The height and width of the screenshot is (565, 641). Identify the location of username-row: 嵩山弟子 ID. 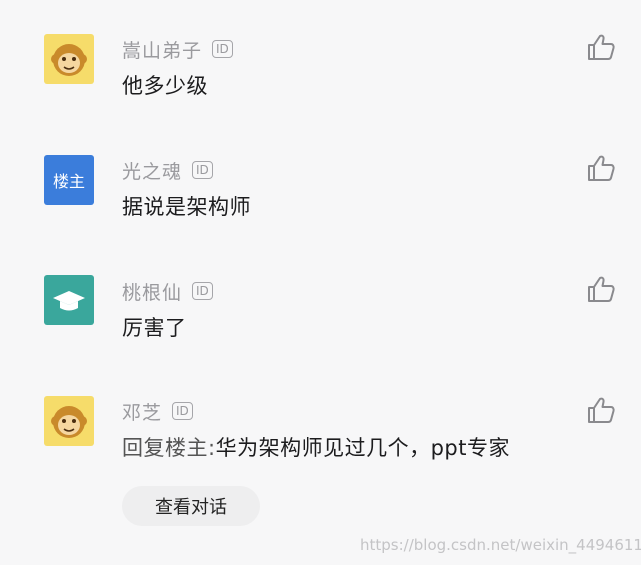
(177, 49).